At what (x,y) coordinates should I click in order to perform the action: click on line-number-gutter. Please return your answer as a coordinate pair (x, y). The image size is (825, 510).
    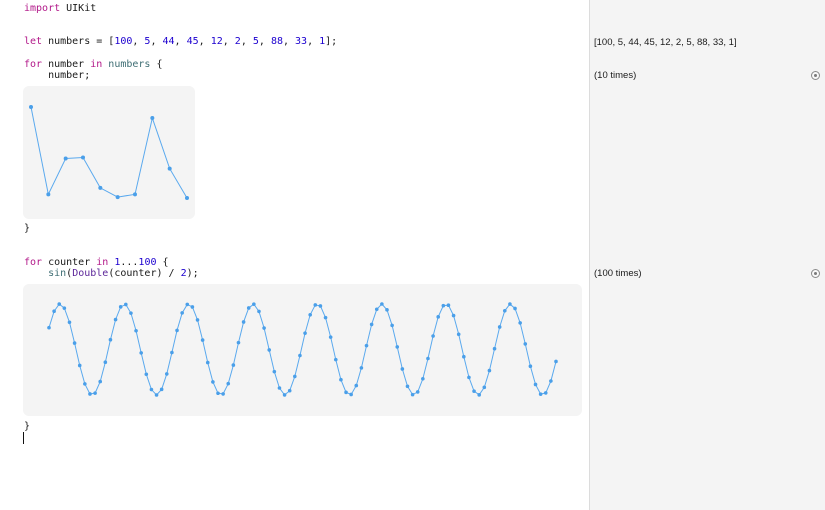
    Looking at the image, I should click on (9, 255).